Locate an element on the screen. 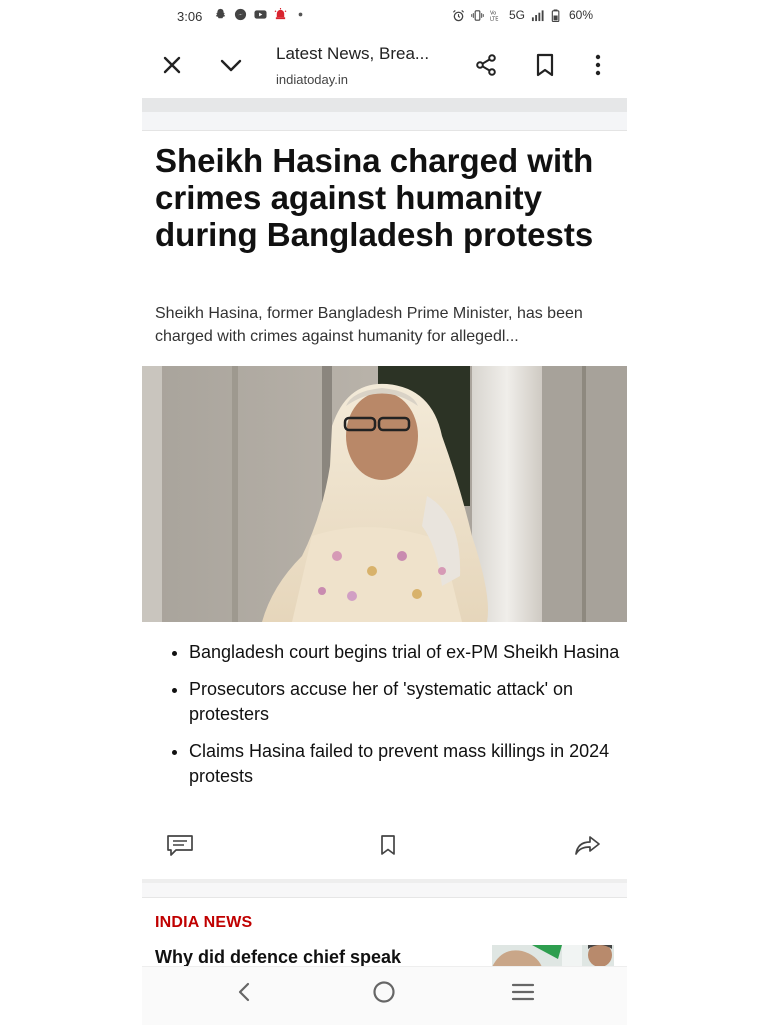 This screenshot has height=1025, width=768. alarm-icon is located at coordinates (458, 15).